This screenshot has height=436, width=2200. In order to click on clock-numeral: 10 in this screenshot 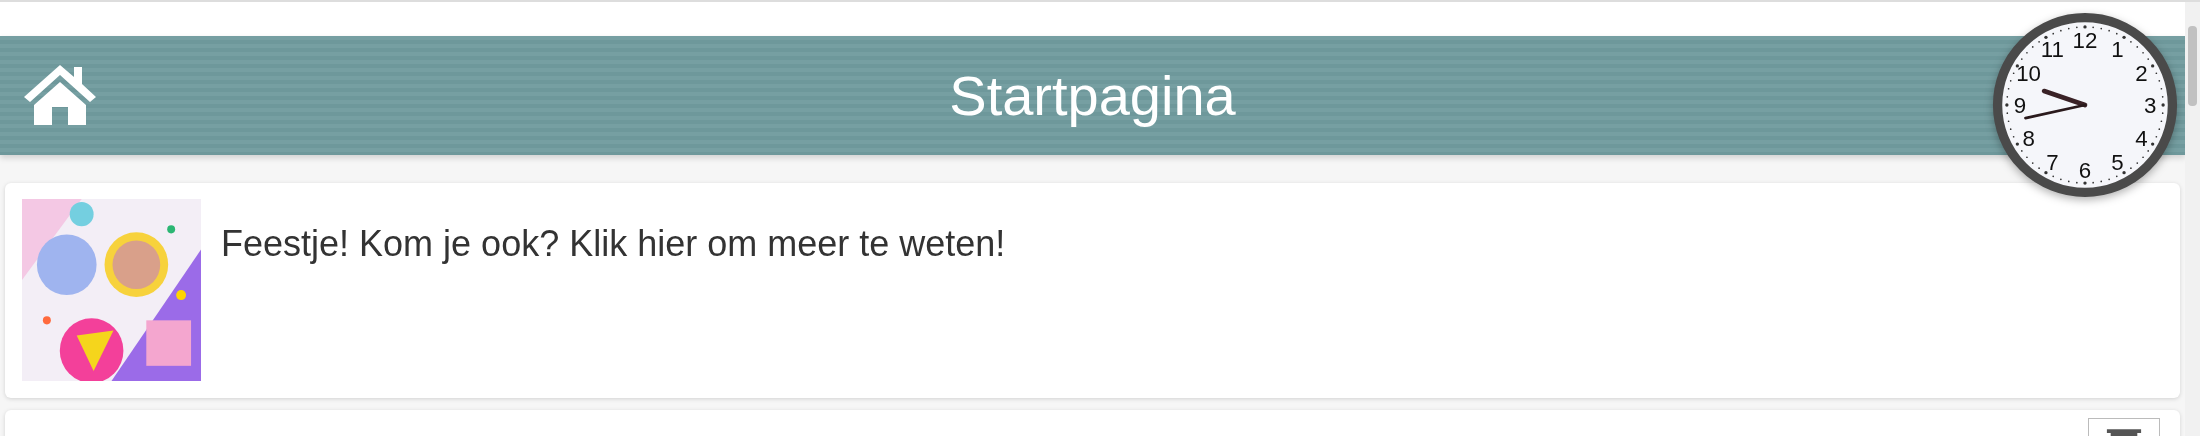, I will do `click(2029, 73)`.